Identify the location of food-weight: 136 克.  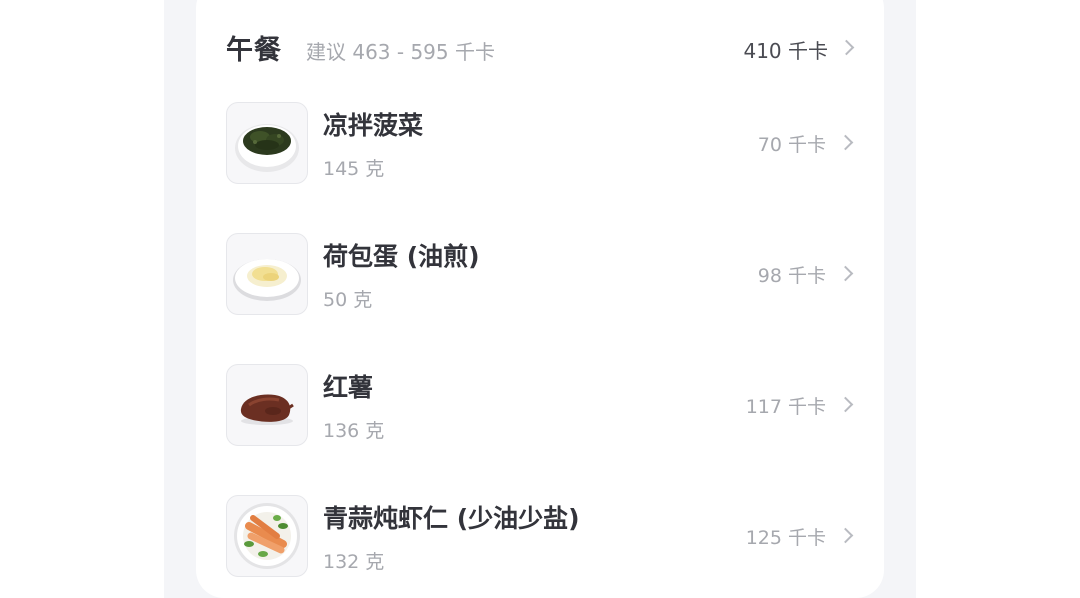
(354, 431).